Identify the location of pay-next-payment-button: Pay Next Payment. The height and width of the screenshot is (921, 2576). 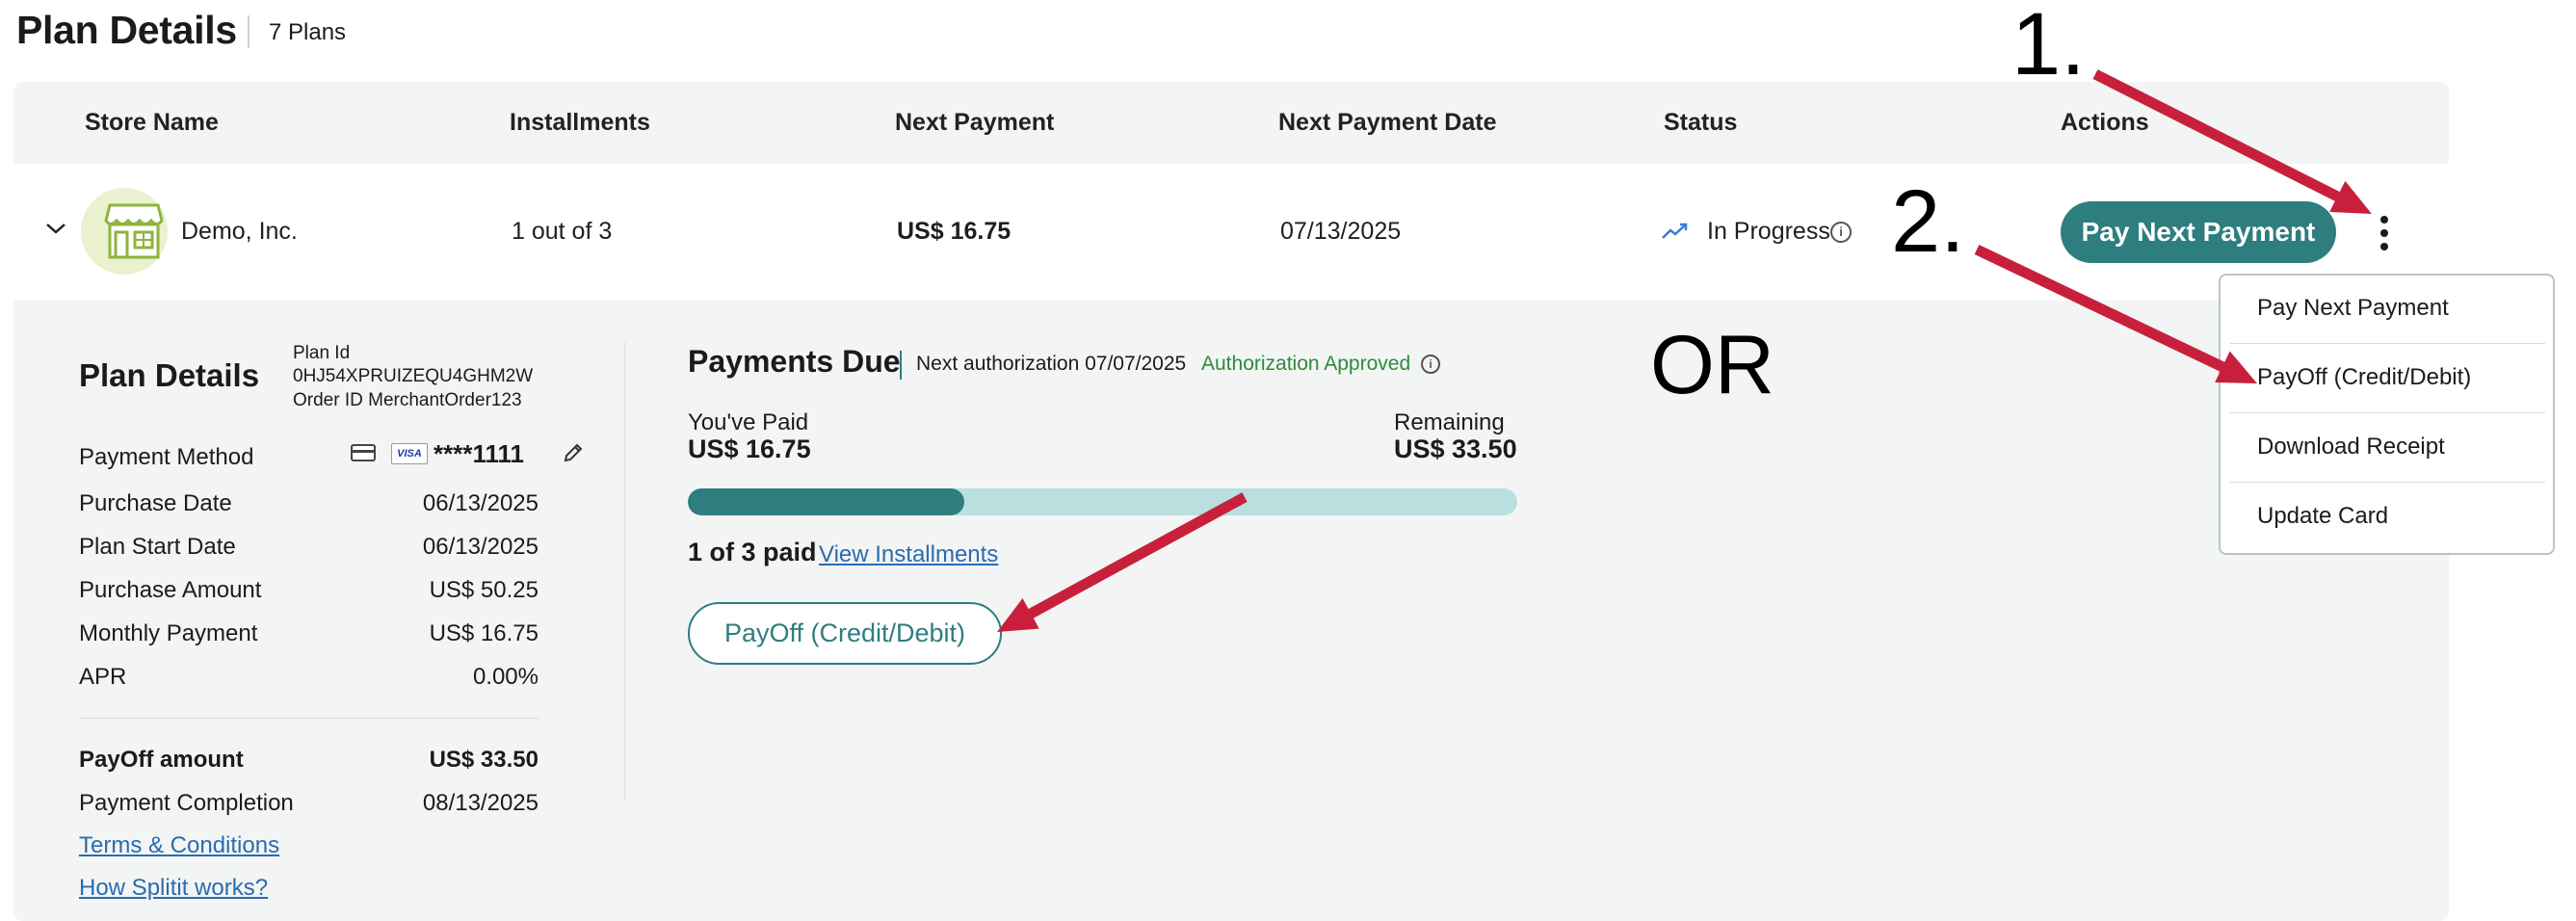
(2199, 232).